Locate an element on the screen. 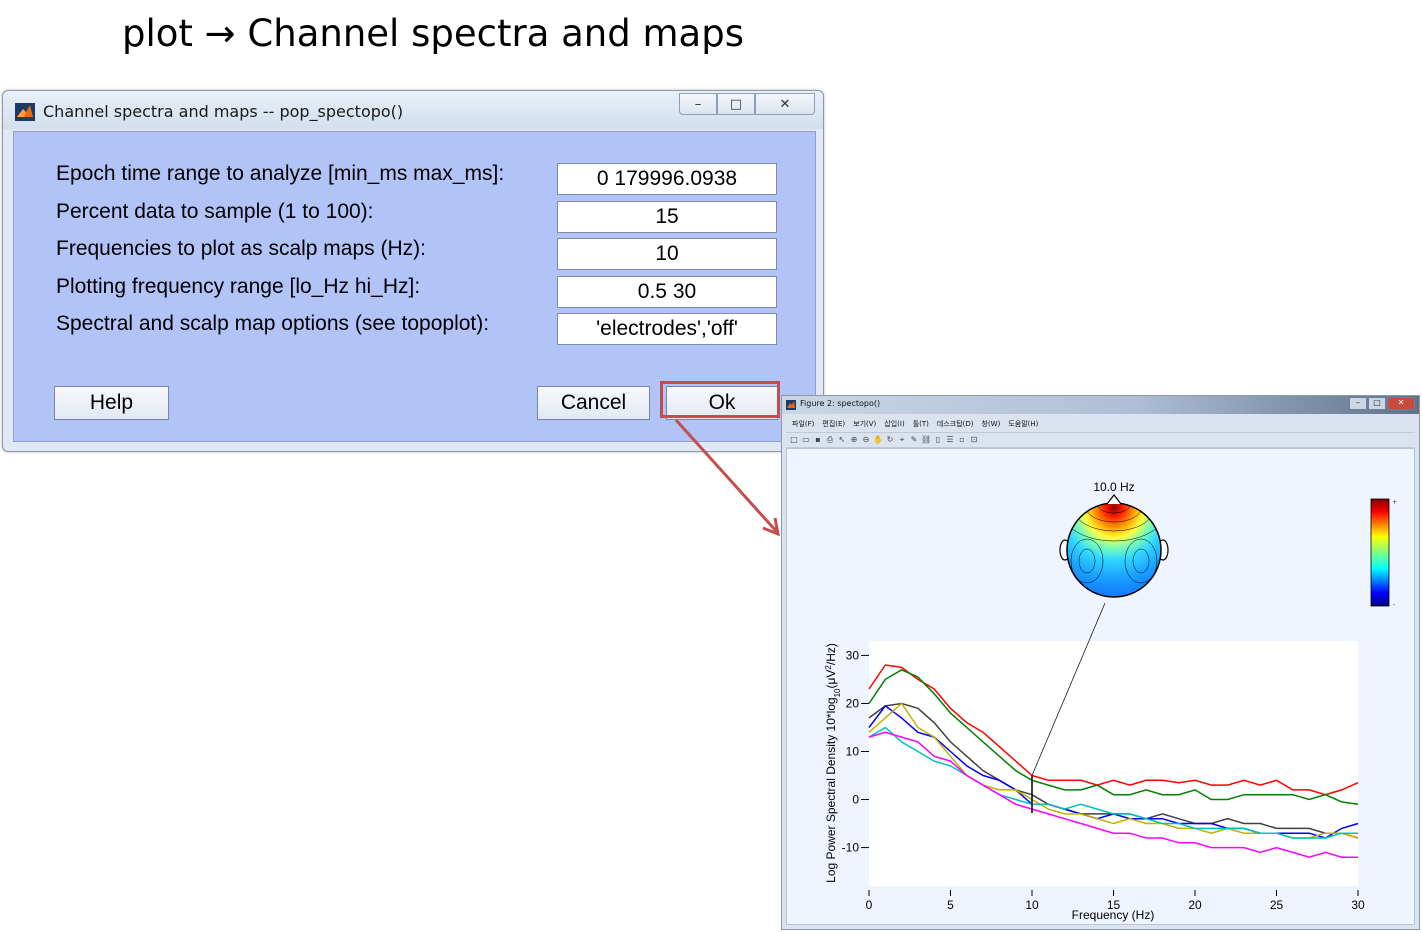  menu-edit: 편집(E) is located at coordinates (833, 424).